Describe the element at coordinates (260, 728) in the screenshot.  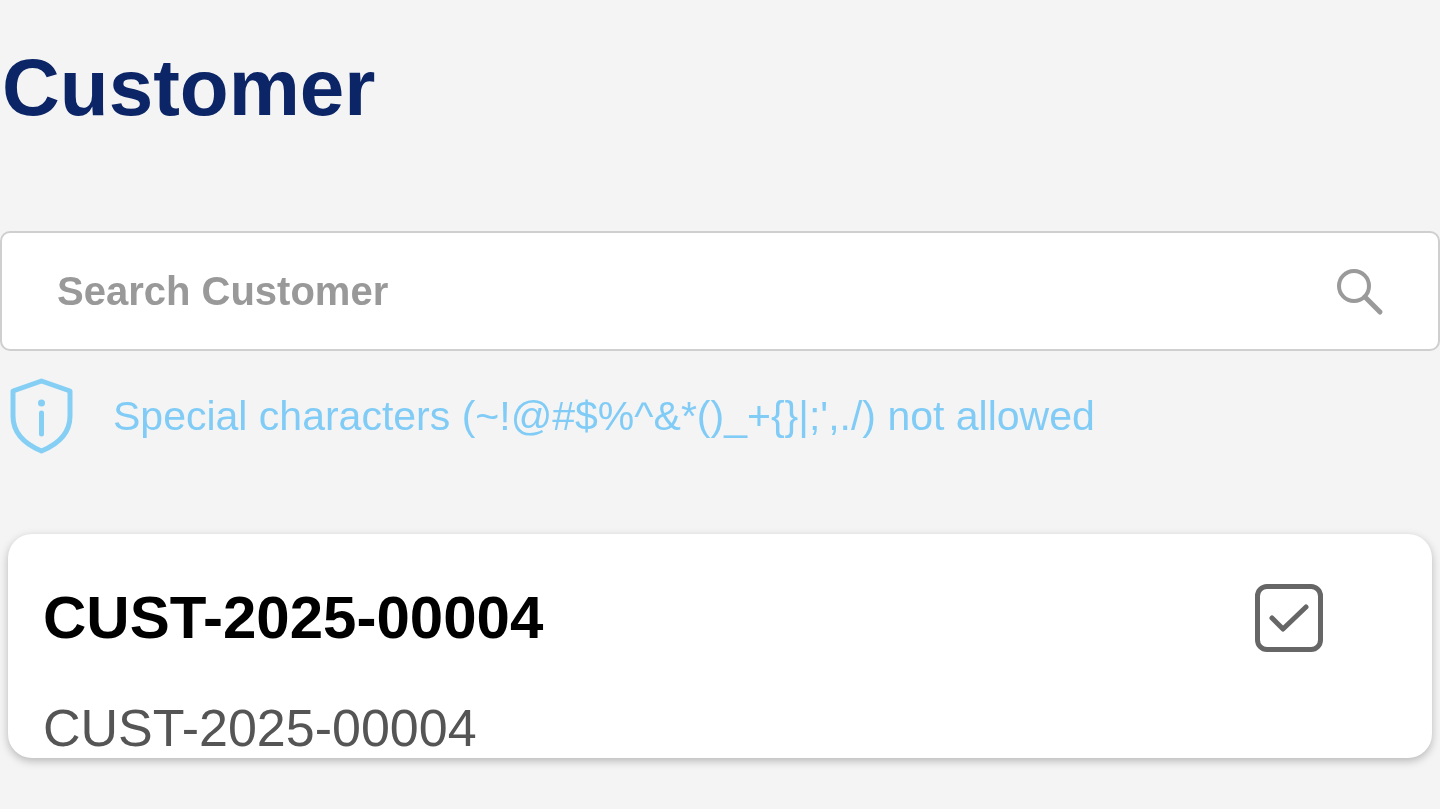
I see `customer-subtitle: CUST-2025-00004` at that location.